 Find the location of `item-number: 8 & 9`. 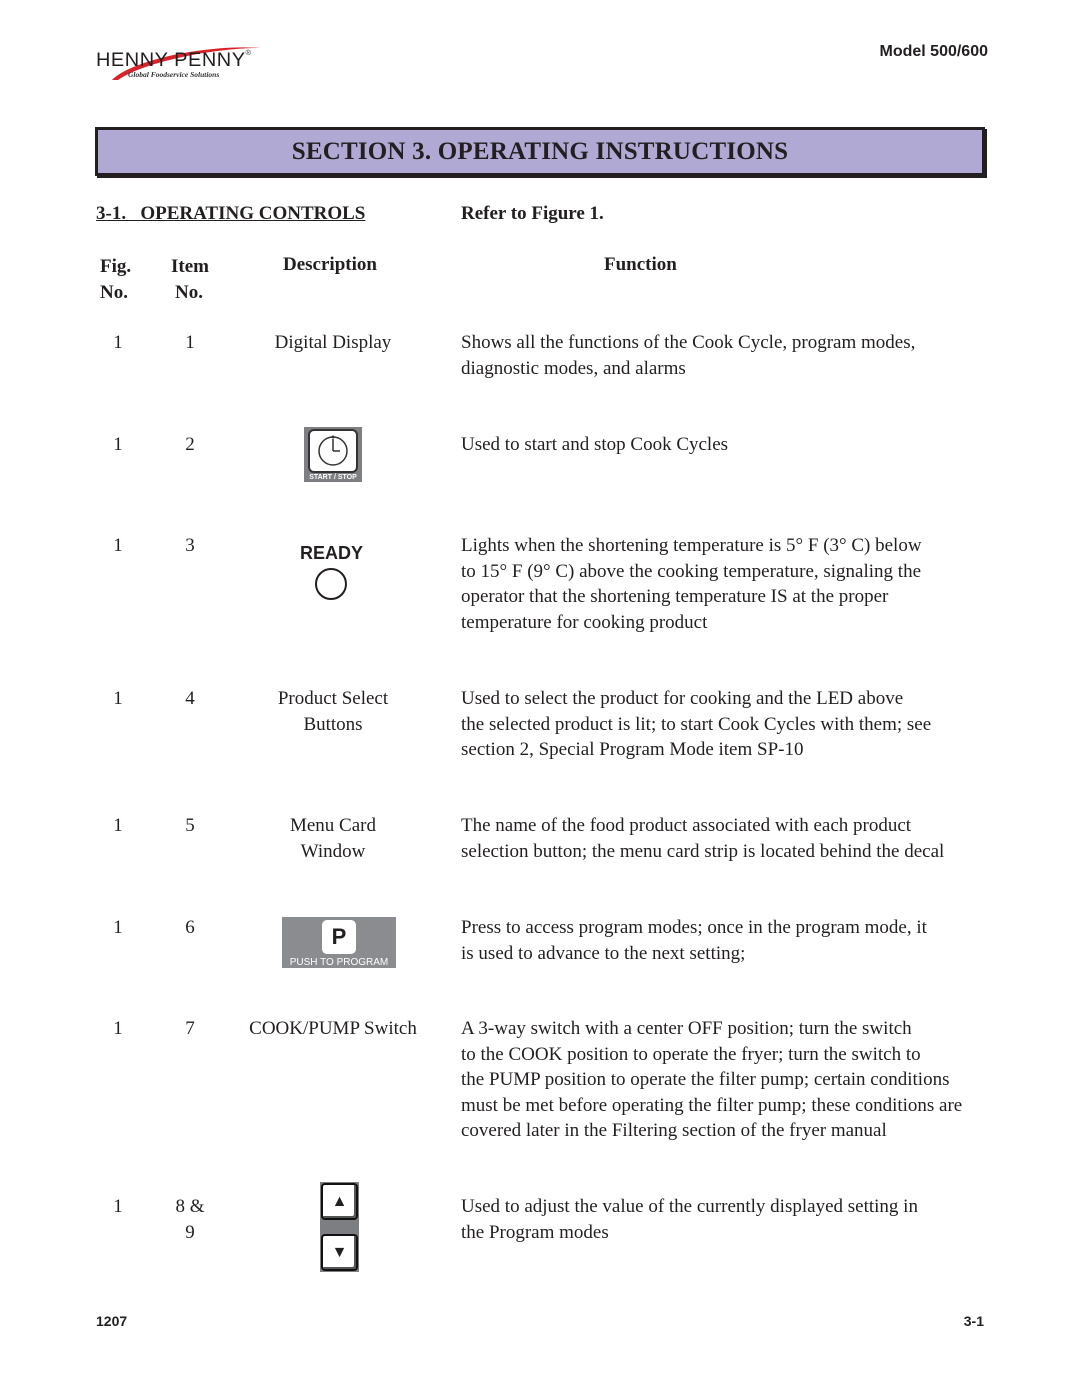

item-number: 8 & 9 is located at coordinates (190, 1219).